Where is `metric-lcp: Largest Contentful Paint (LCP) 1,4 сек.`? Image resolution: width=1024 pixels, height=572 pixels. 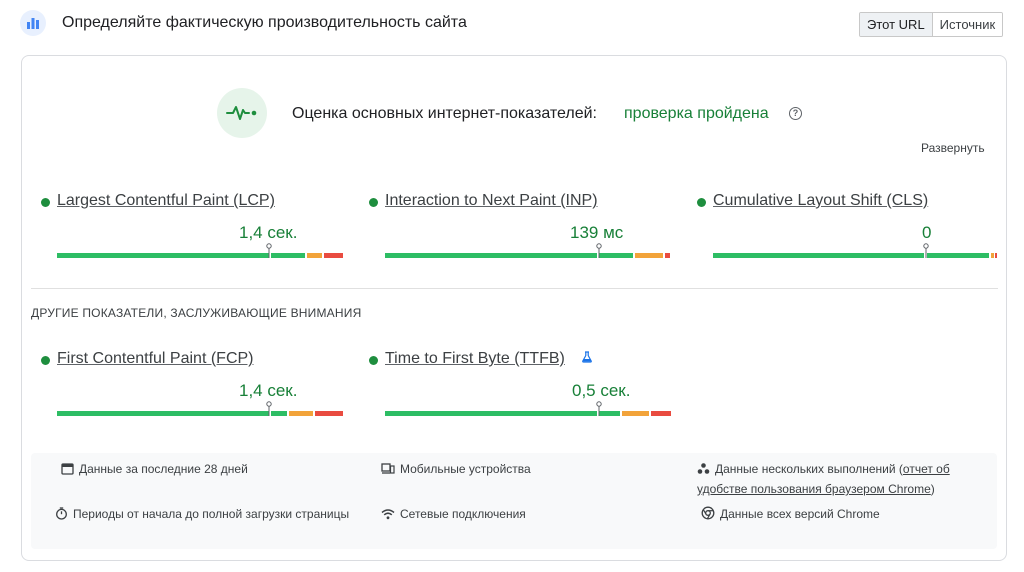 metric-lcp: Largest Contentful Paint (LCP) 1,4 сек. is located at coordinates (192, 225).